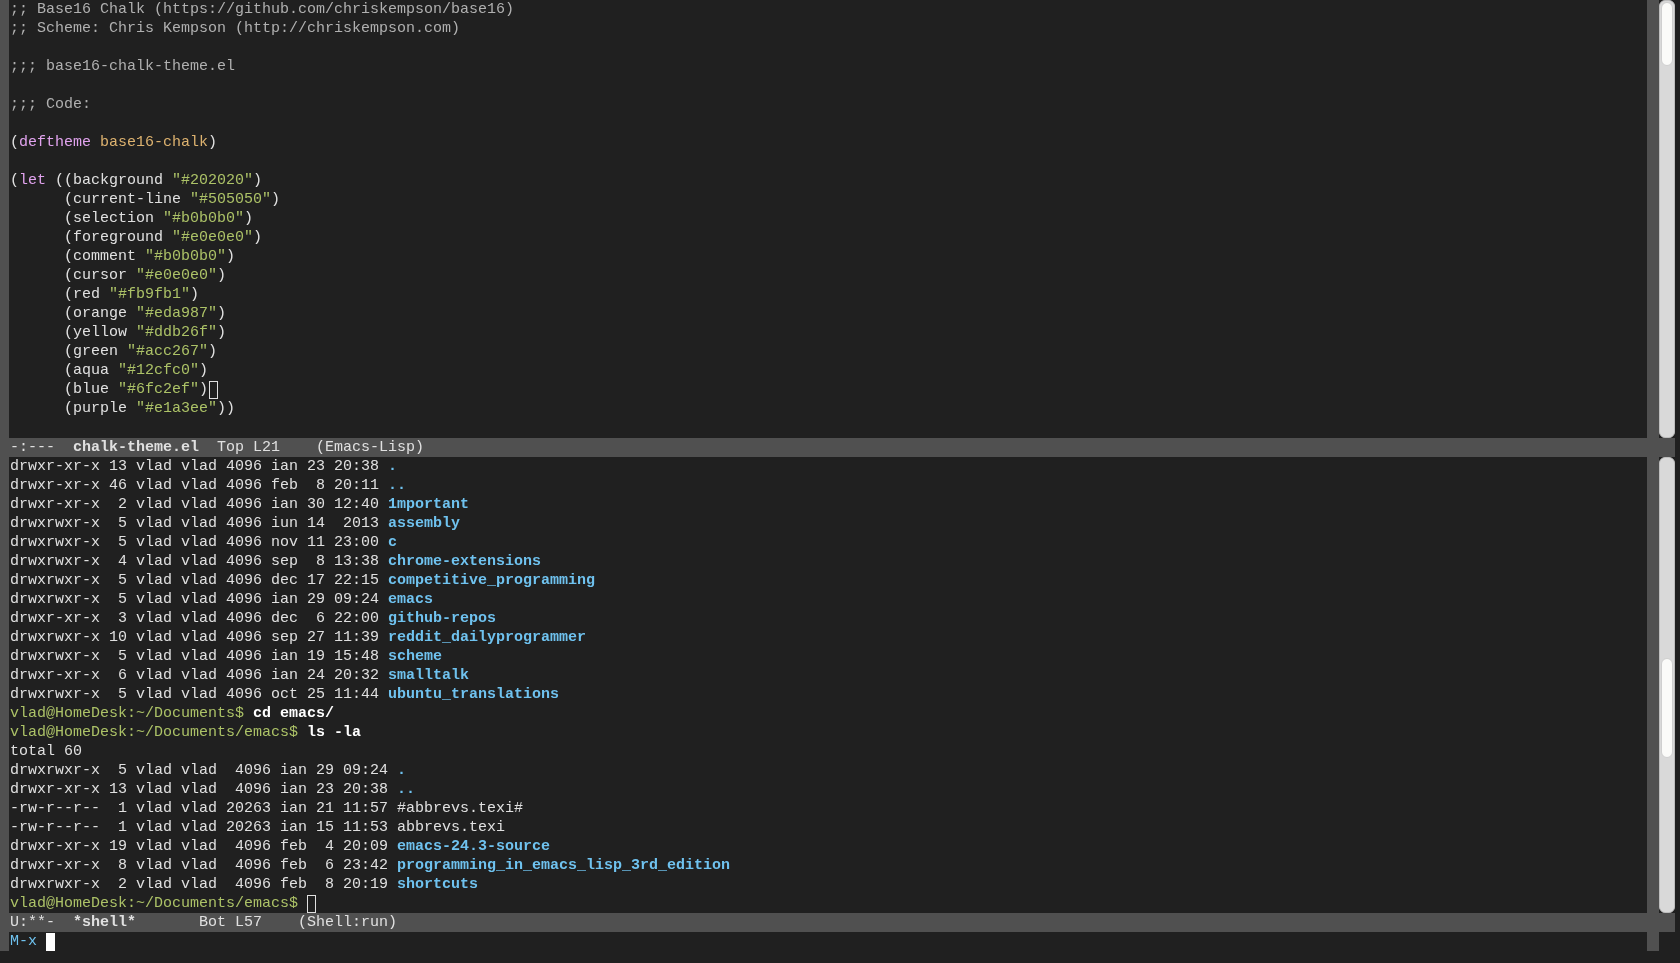  What do you see at coordinates (195, 618) in the screenshot?
I see `listing-details: drwxr-xr-x 3 vlad vlad 4096 dec 6 22:00` at bounding box center [195, 618].